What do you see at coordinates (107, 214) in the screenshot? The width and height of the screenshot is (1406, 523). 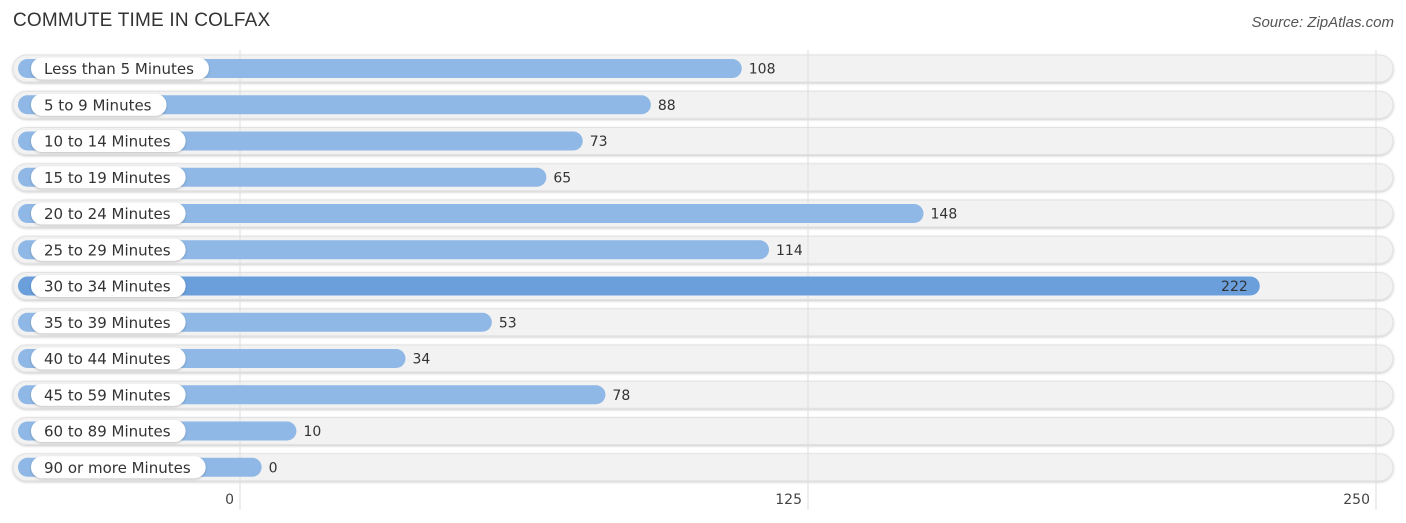 I see `category-label: 20 to 24 Minutes` at bounding box center [107, 214].